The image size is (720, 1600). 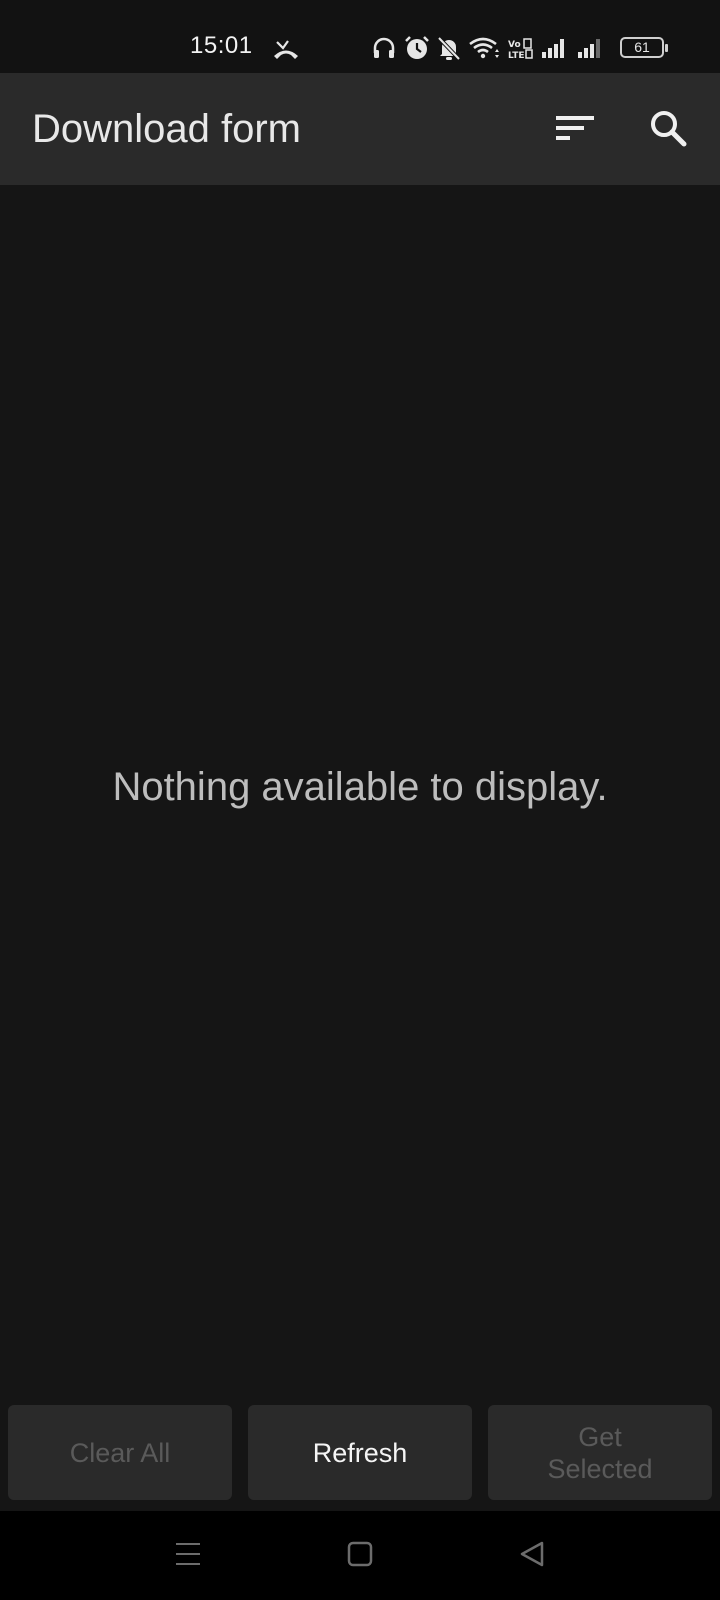 I want to click on action-bar: Clear All Refresh Get Selected, so click(x=360, y=1458).